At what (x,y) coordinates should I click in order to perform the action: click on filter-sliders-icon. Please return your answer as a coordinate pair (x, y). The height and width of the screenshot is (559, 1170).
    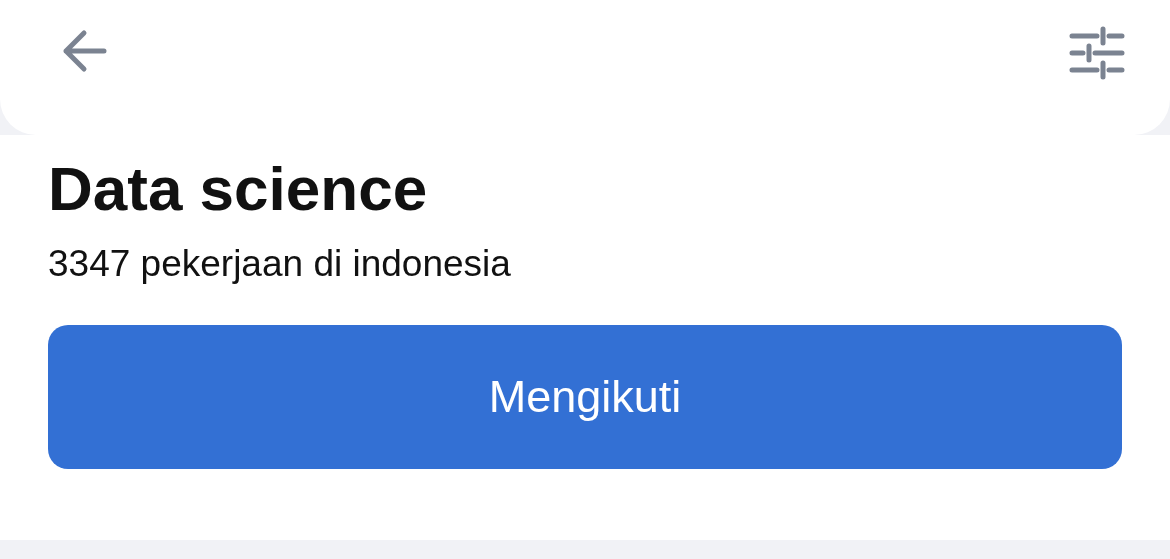
    Looking at the image, I should click on (1097, 53).